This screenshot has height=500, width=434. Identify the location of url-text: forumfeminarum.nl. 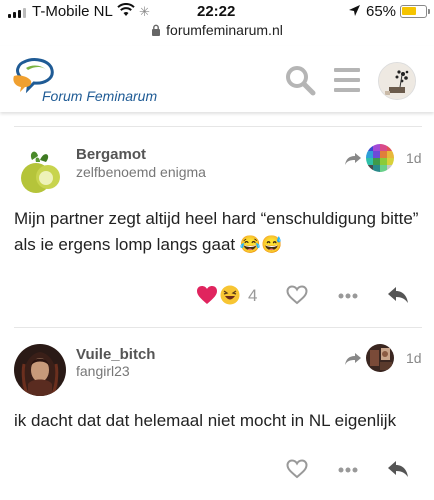
(224, 30).